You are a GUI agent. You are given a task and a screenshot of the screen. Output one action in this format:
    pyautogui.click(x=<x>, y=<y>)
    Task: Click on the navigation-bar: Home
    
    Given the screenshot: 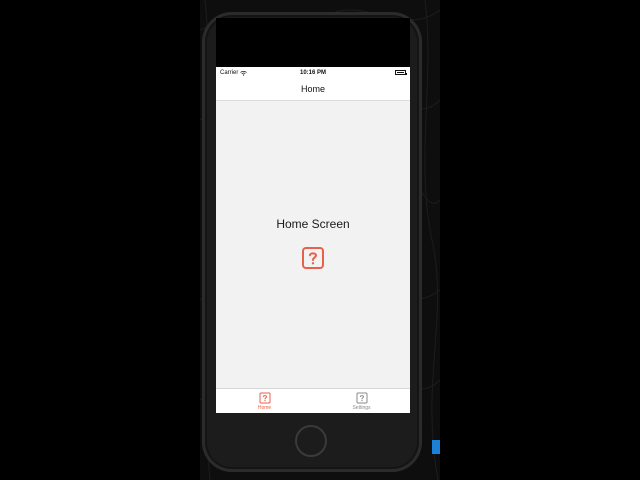 What is the action you would take?
    pyautogui.click(x=313, y=90)
    